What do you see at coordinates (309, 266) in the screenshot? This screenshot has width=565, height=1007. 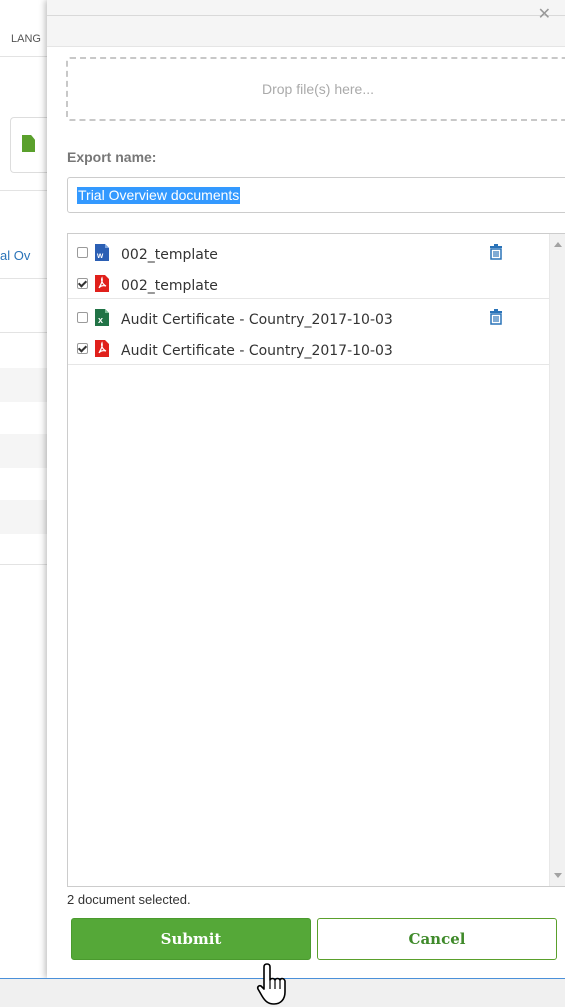 I see `document-group: w 002_template 002_template` at bounding box center [309, 266].